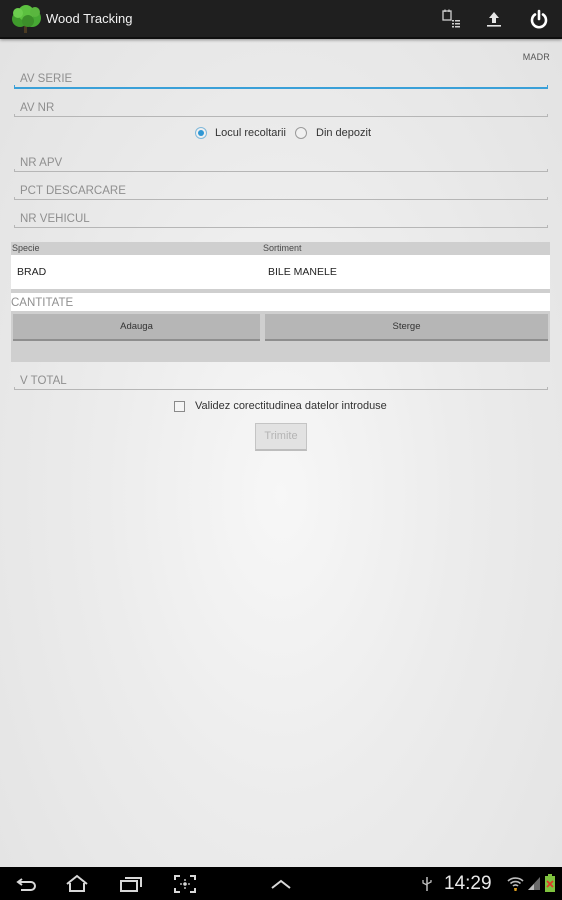  Describe the element at coordinates (534, 883) in the screenshot. I see `signal-icon` at that location.